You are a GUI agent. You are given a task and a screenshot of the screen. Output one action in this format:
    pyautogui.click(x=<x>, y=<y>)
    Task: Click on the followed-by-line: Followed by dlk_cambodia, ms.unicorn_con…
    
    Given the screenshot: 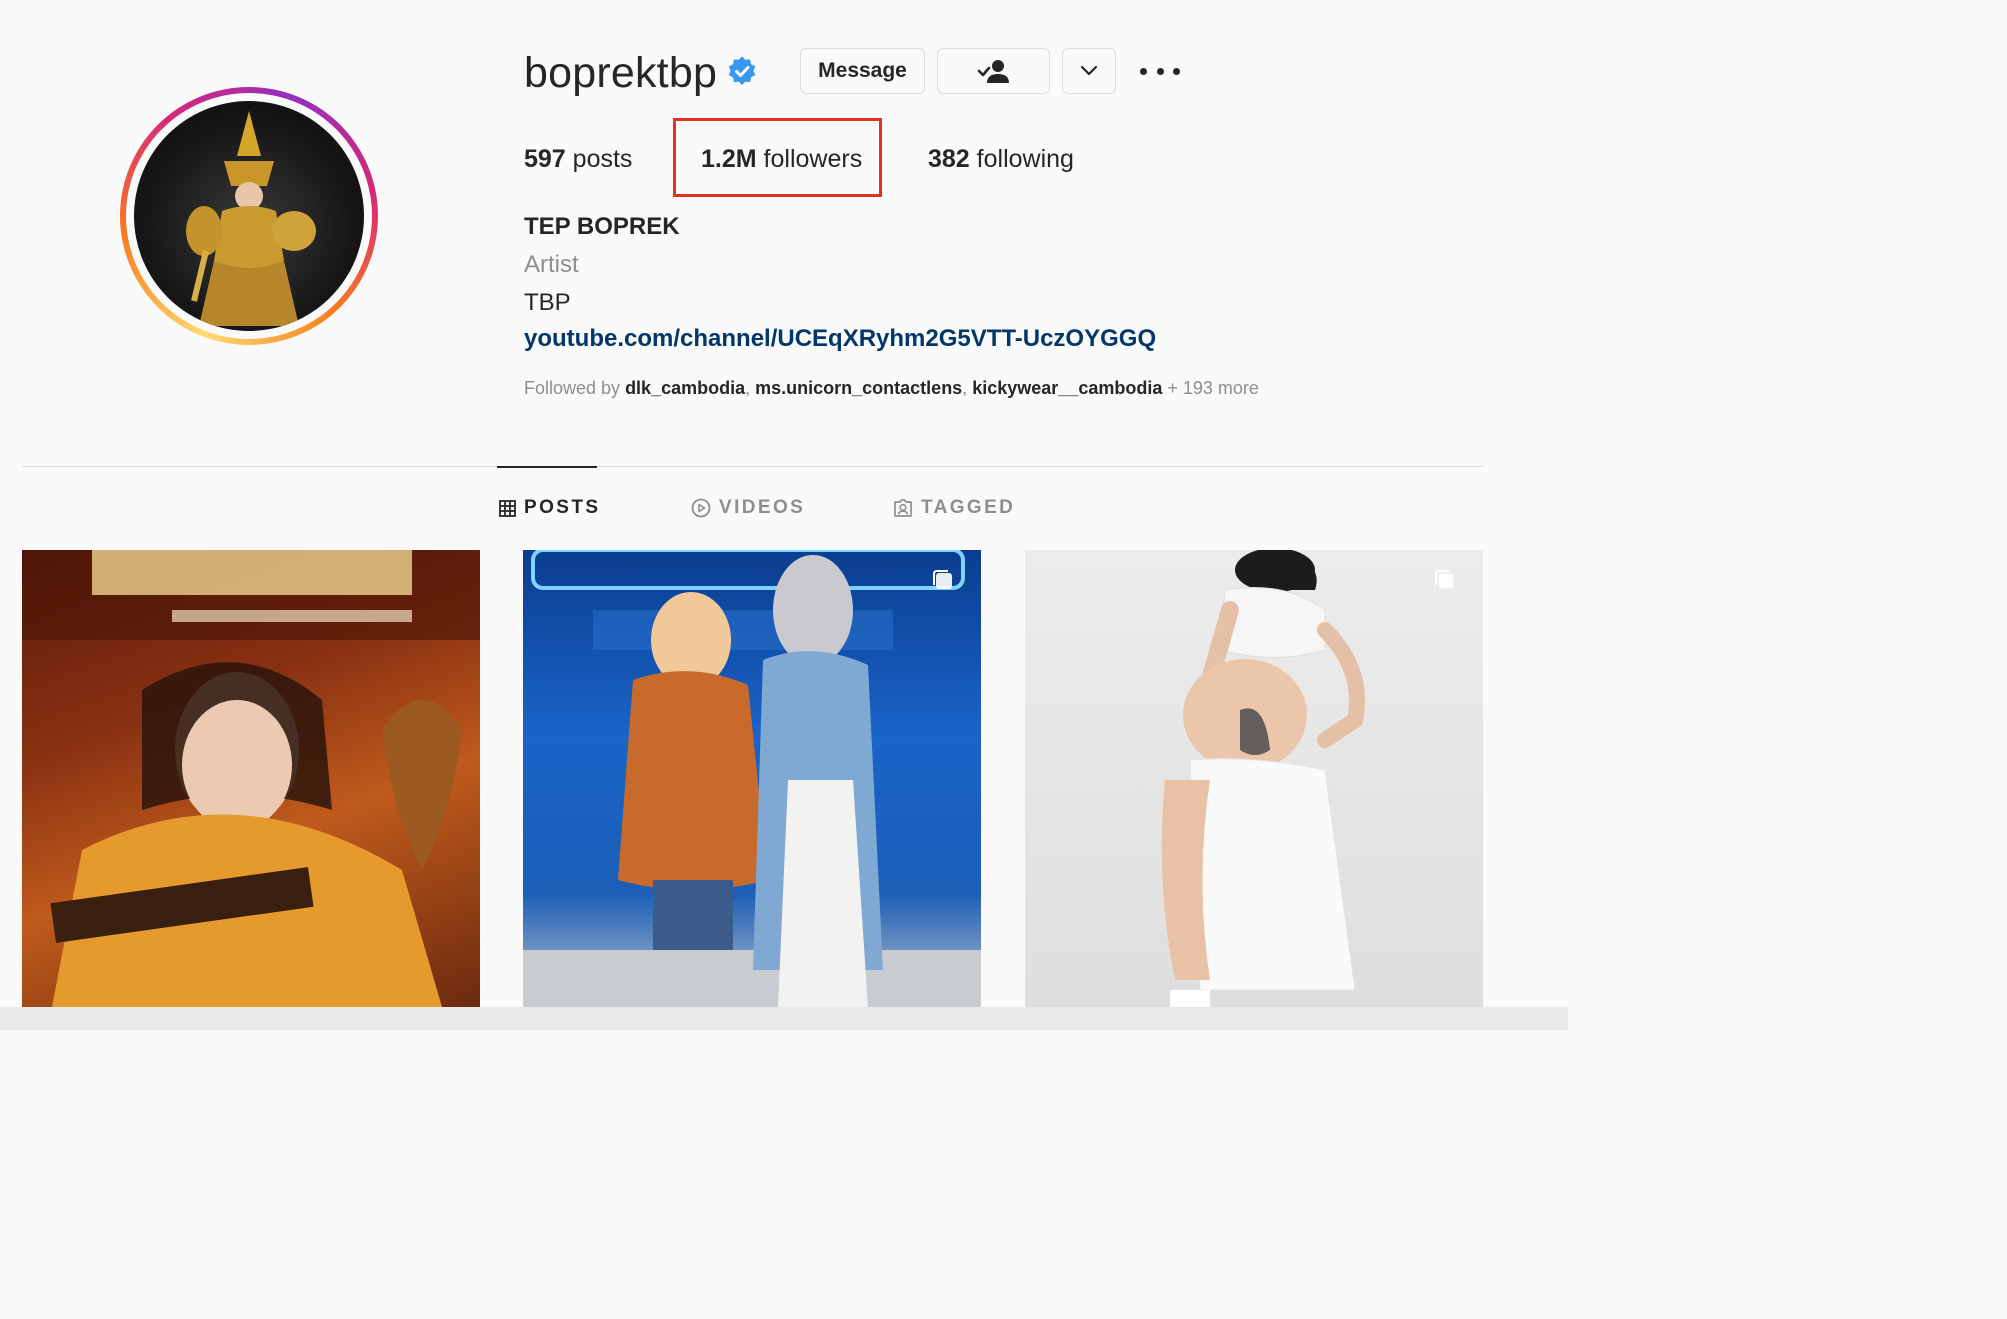 What is the action you would take?
    pyautogui.click(x=891, y=388)
    